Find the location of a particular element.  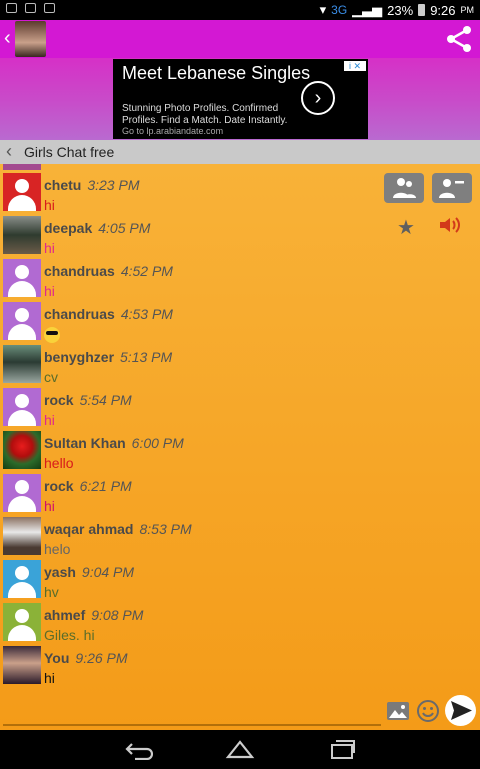

message-author: waqar ahmad 8:53 PM is located at coordinates (118, 529).